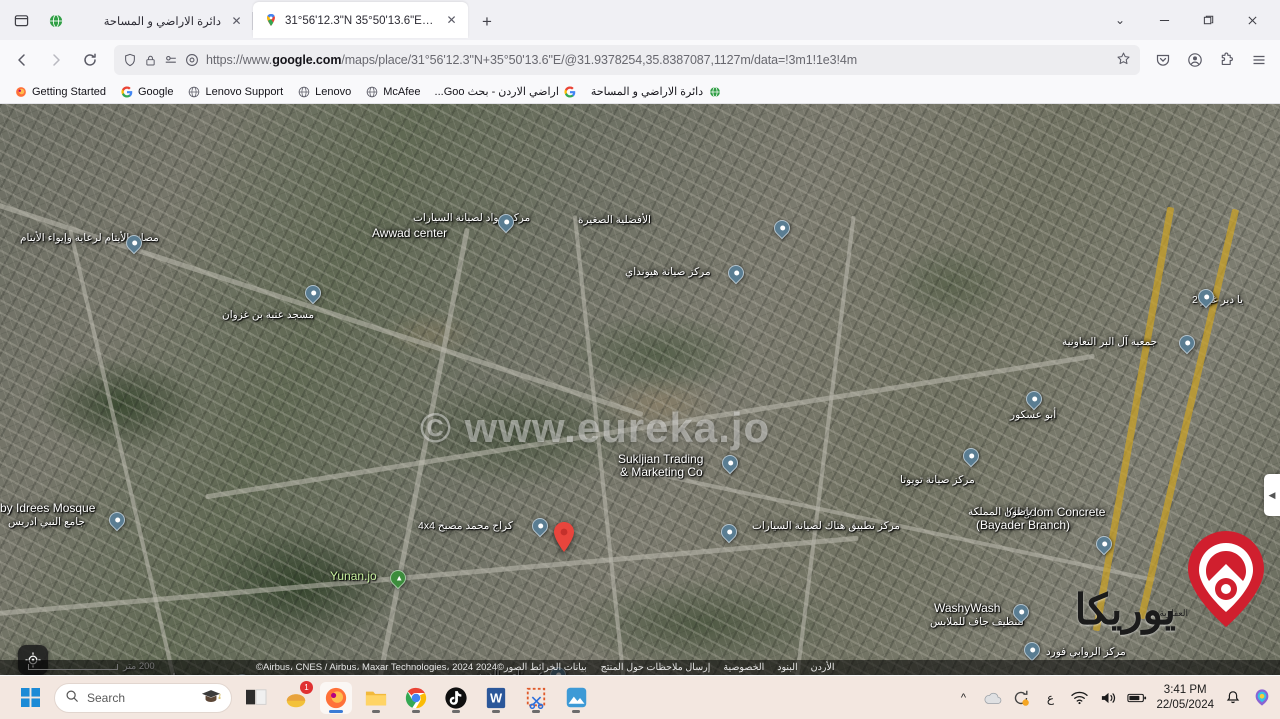 The height and width of the screenshot is (719, 1280). What do you see at coordinates (1163, 60) in the screenshot?
I see `pocket-icon` at bounding box center [1163, 60].